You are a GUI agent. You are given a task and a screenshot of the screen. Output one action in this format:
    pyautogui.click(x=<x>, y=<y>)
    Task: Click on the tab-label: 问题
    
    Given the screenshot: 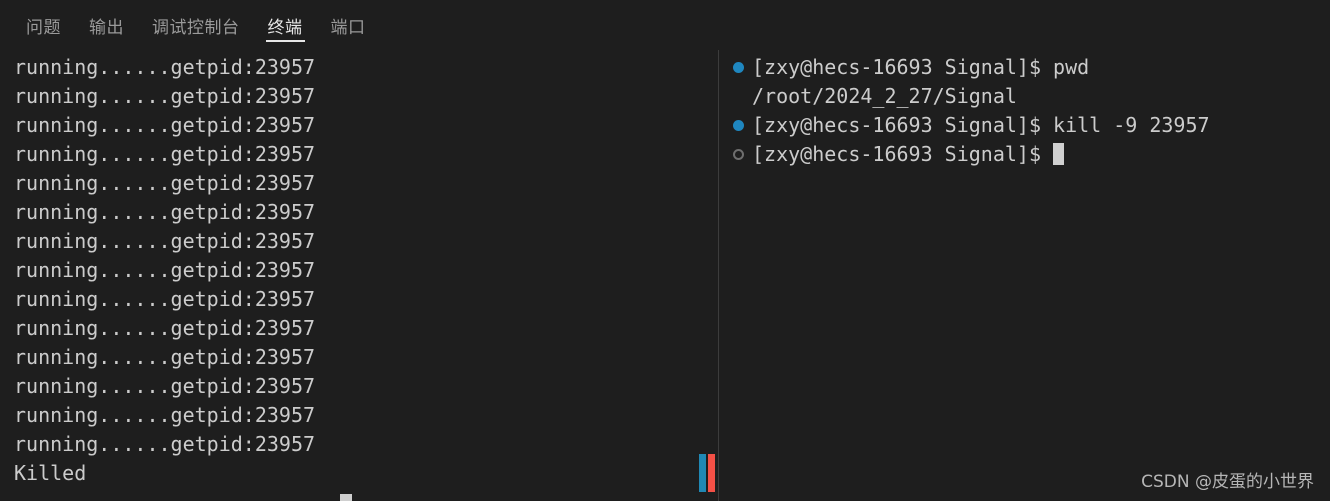 What is the action you would take?
    pyautogui.click(x=43, y=27)
    